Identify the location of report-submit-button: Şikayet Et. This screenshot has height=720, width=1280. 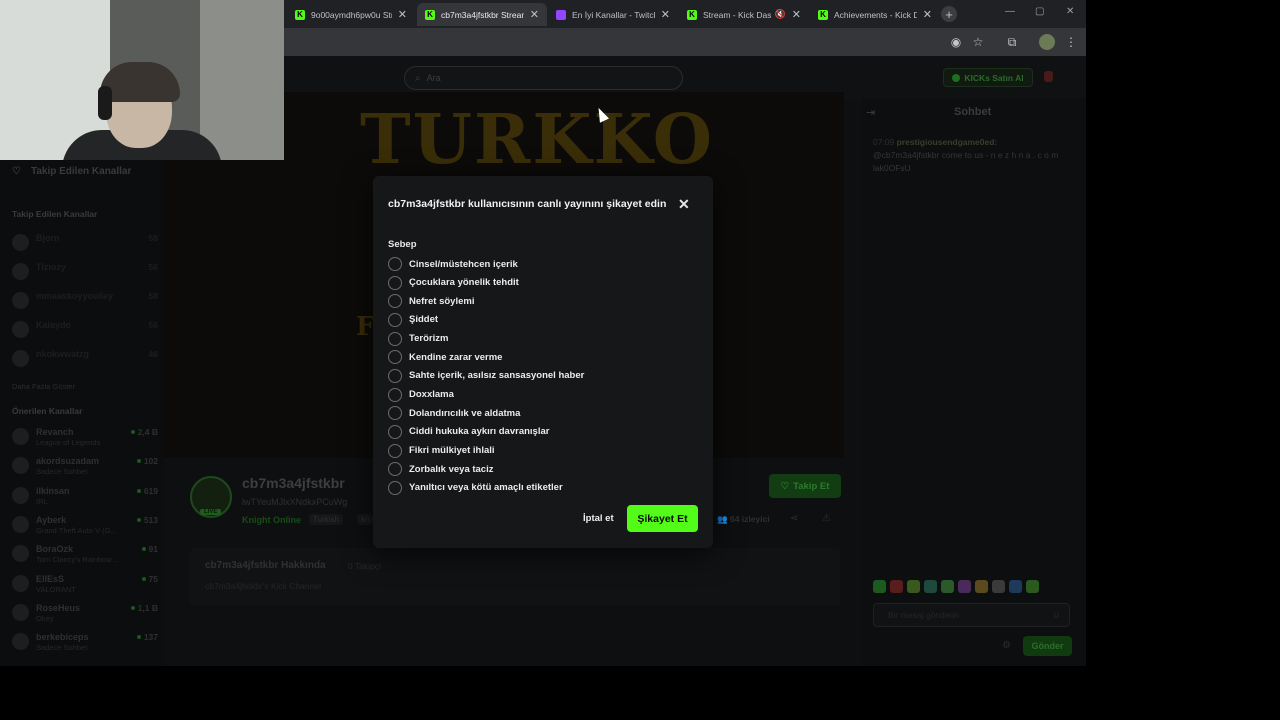
(662, 518).